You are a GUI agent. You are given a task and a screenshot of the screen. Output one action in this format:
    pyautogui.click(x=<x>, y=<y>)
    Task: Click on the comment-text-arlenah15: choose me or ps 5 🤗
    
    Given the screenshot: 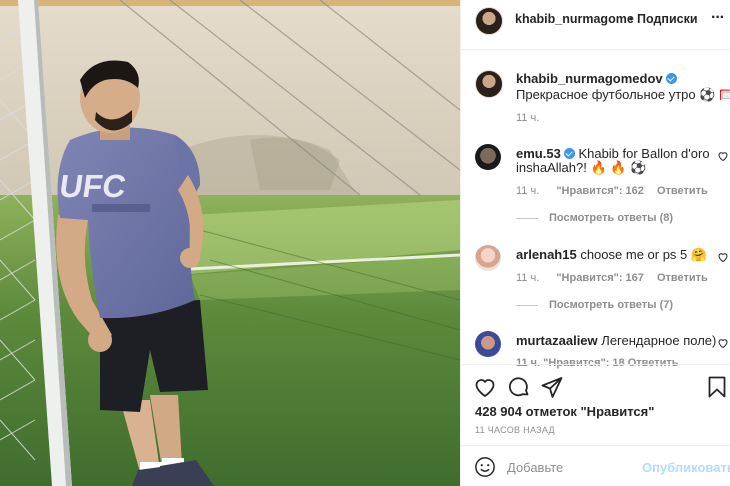 What is the action you would take?
    pyautogui.click(x=644, y=254)
    